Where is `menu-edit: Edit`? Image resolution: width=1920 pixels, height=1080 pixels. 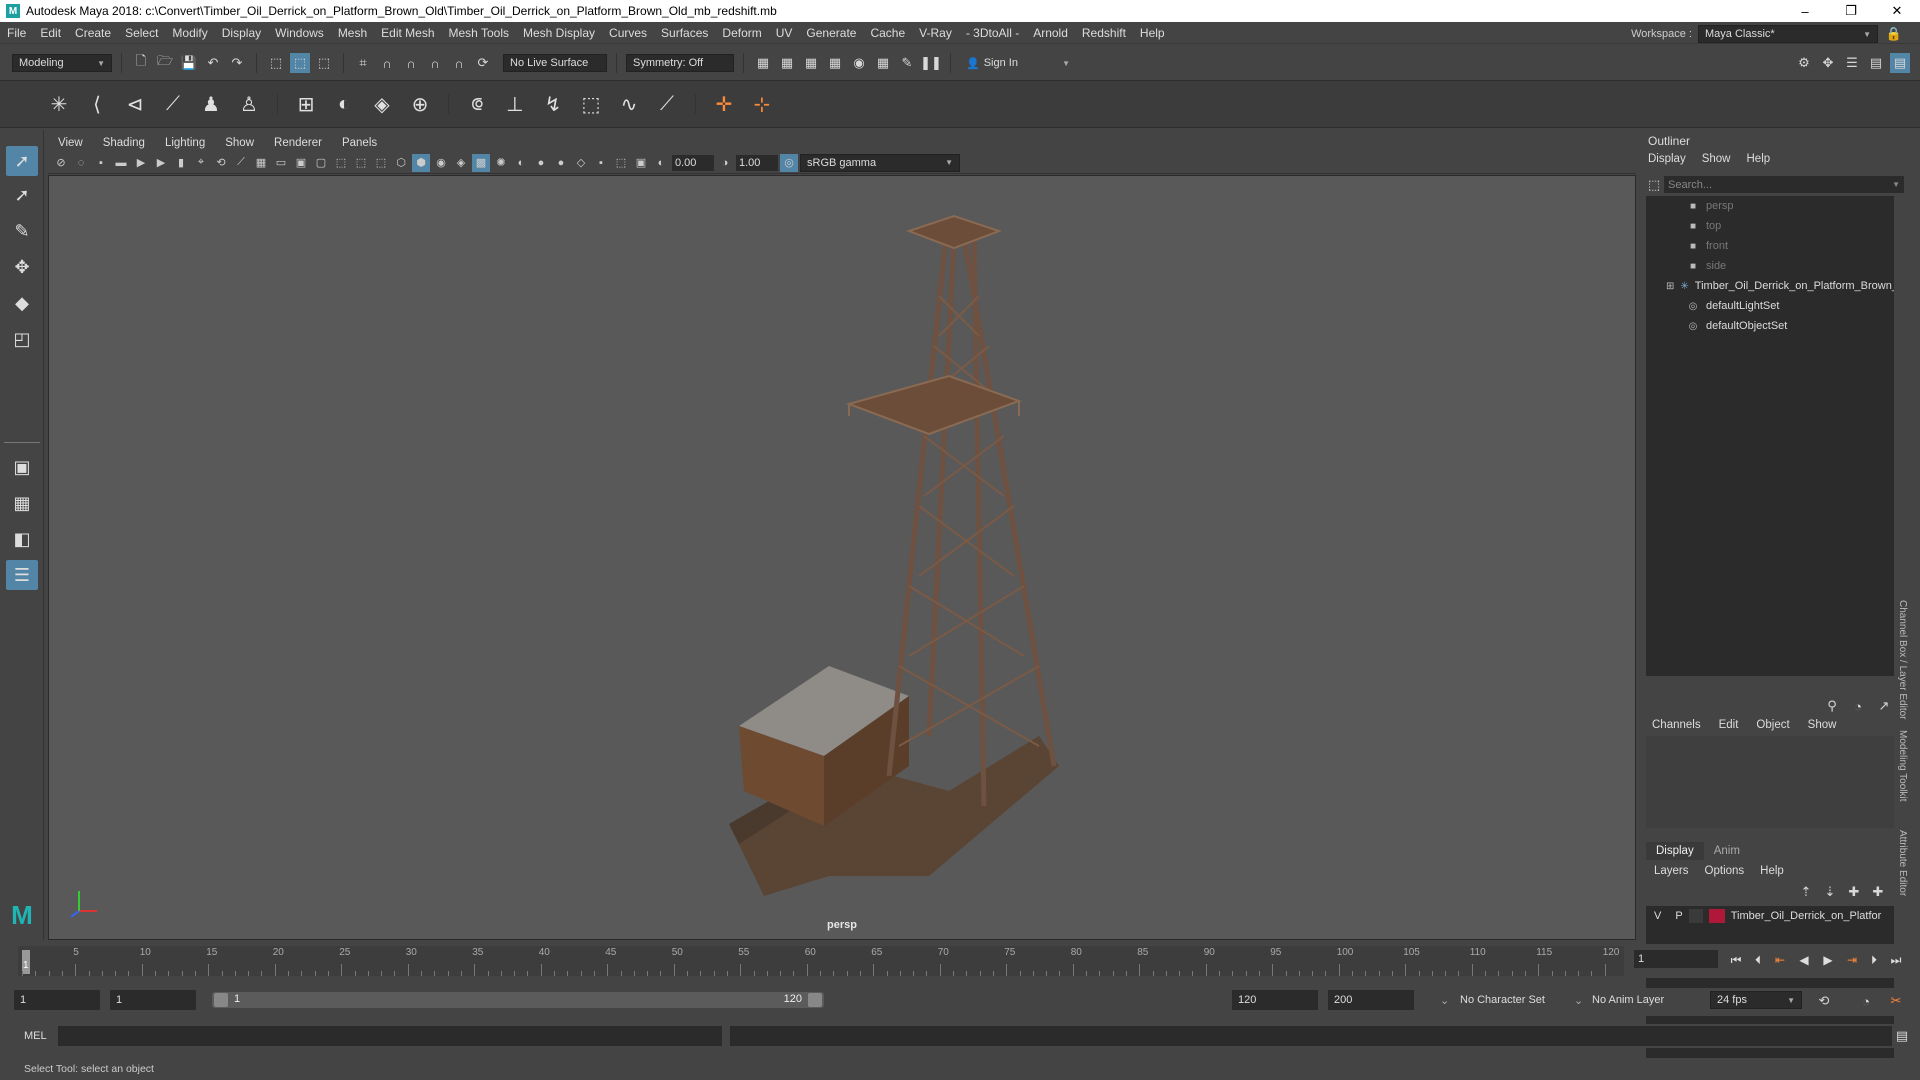 menu-edit: Edit is located at coordinates (50, 33).